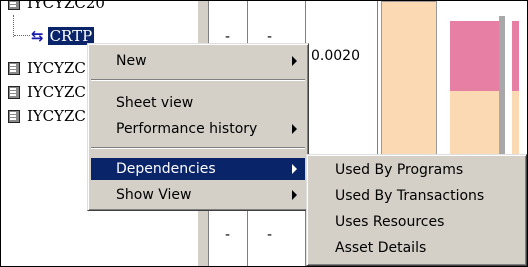  I want to click on link-arrows-icon: ⇆, so click(37, 36).